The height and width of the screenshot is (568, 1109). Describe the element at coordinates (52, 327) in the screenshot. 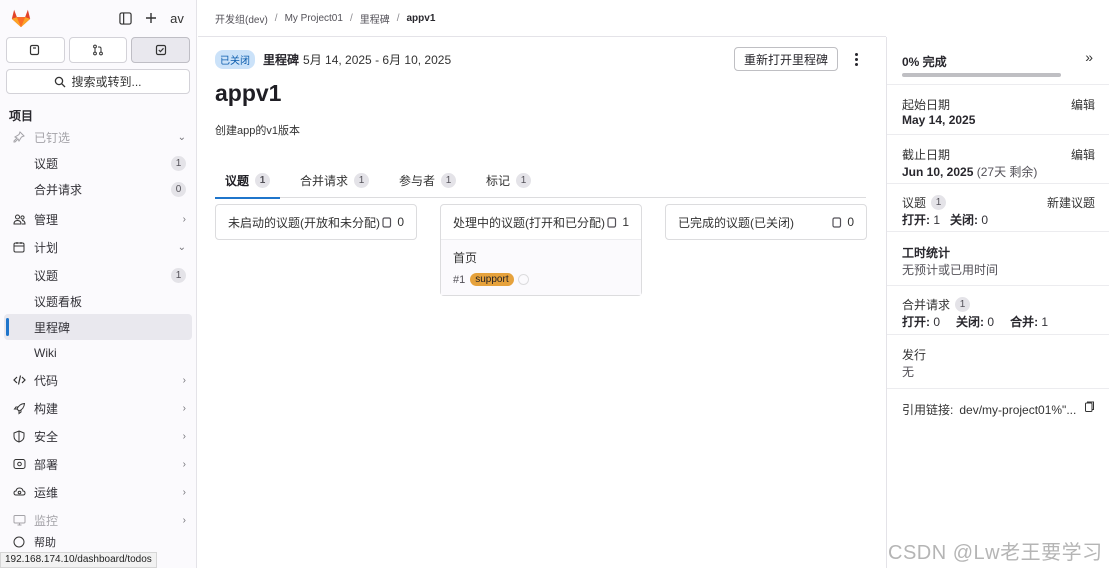

I see `sidebar-item-label: 里程碑` at that location.